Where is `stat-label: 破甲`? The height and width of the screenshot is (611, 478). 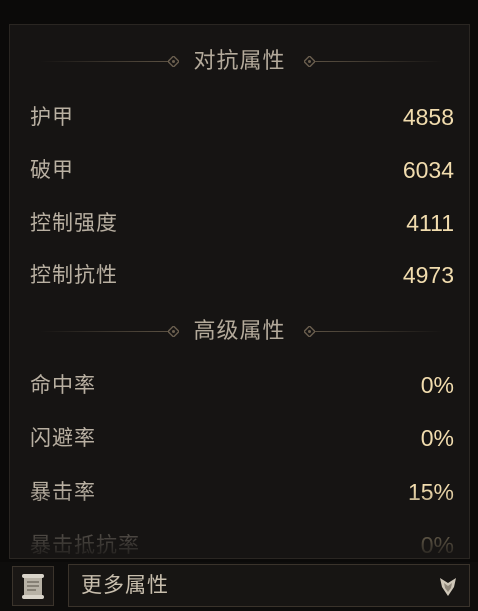 stat-label: 破甲 is located at coordinates (52, 170).